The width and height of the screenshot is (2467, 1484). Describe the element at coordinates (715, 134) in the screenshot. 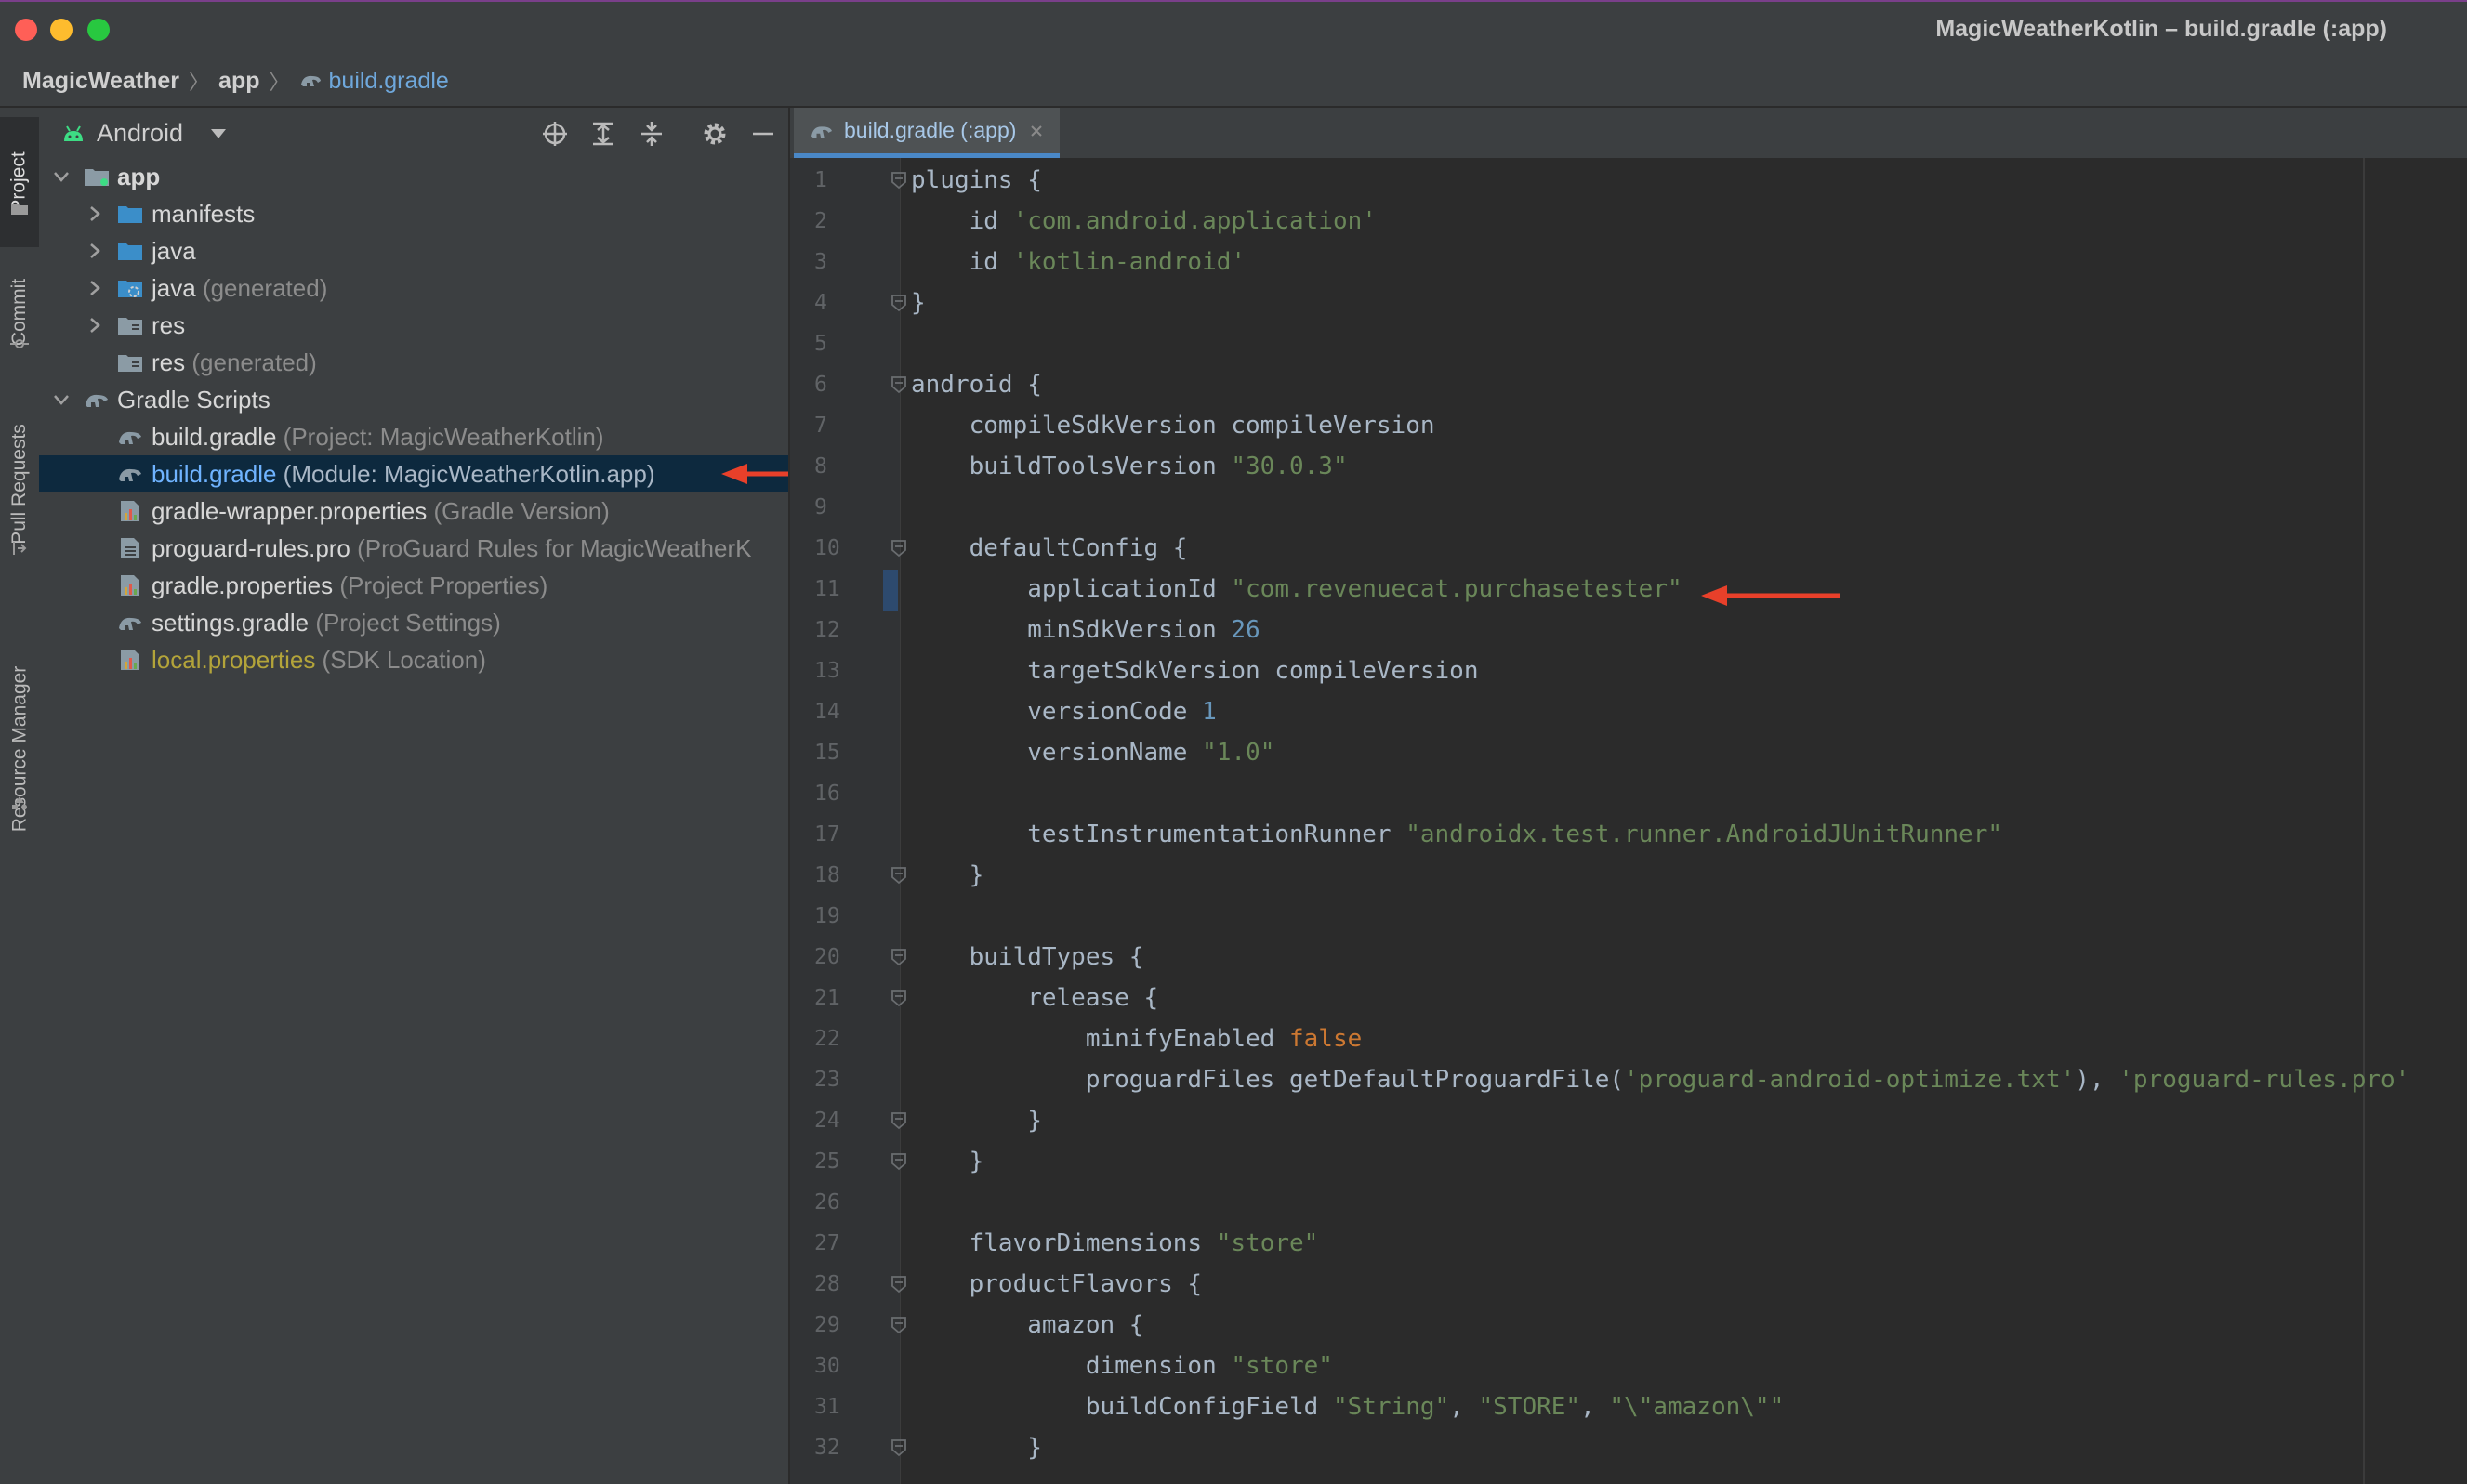

I see `gear-icon` at that location.